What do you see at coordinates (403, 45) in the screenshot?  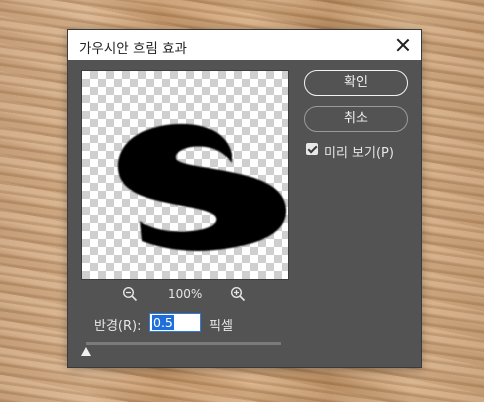 I see `close-icon` at bounding box center [403, 45].